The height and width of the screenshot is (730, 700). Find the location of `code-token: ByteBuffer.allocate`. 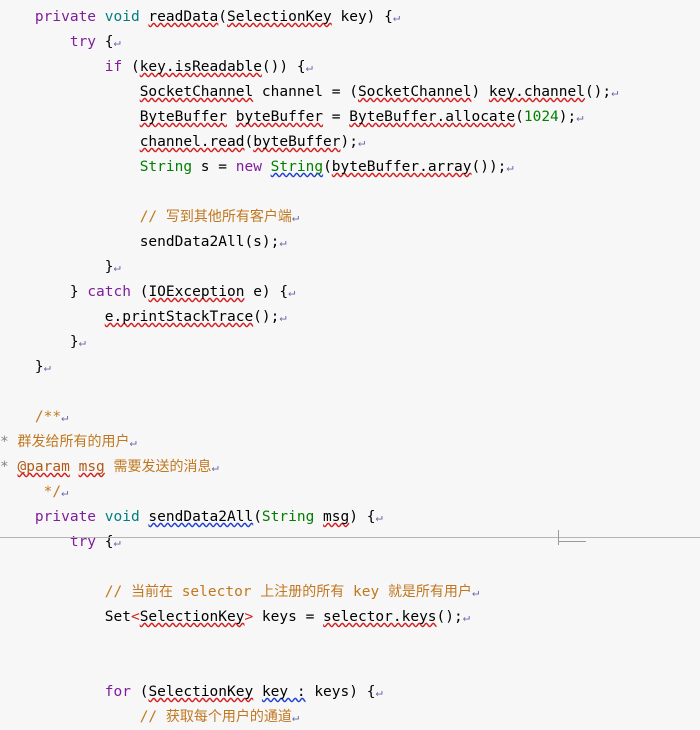

code-token: ByteBuffer.allocate is located at coordinates (432, 117).